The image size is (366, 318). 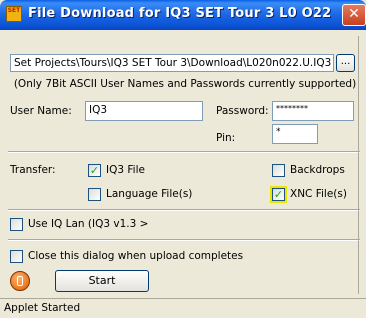 I want to click on xnc-files-label: XNC File(s), so click(x=318, y=194).